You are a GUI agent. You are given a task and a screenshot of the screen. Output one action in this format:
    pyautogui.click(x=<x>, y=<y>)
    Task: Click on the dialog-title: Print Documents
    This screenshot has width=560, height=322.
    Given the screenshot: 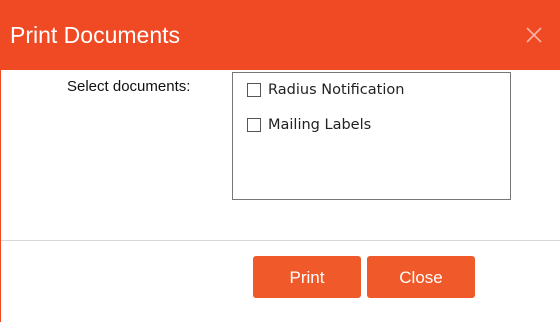 What is the action you would take?
    pyautogui.click(x=95, y=35)
    